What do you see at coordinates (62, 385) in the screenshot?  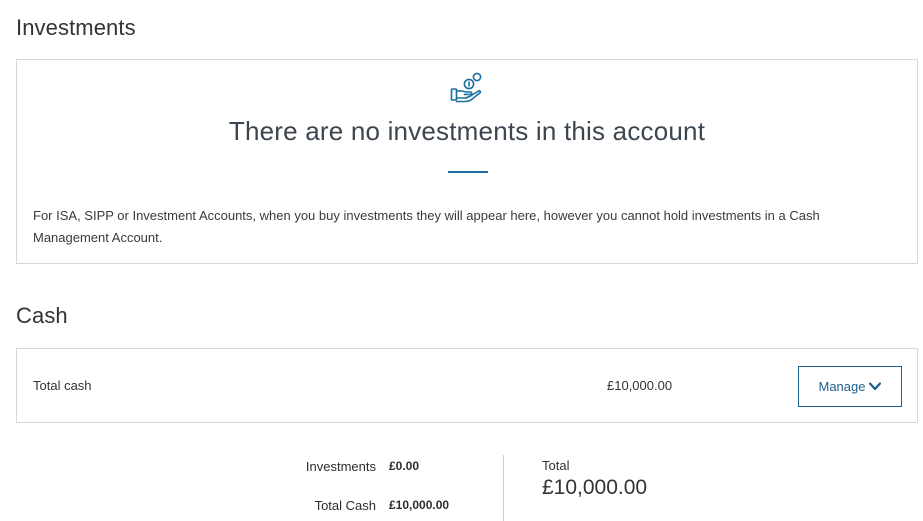 I see `total-cash-label: Total cash` at bounding box center [62, 385].